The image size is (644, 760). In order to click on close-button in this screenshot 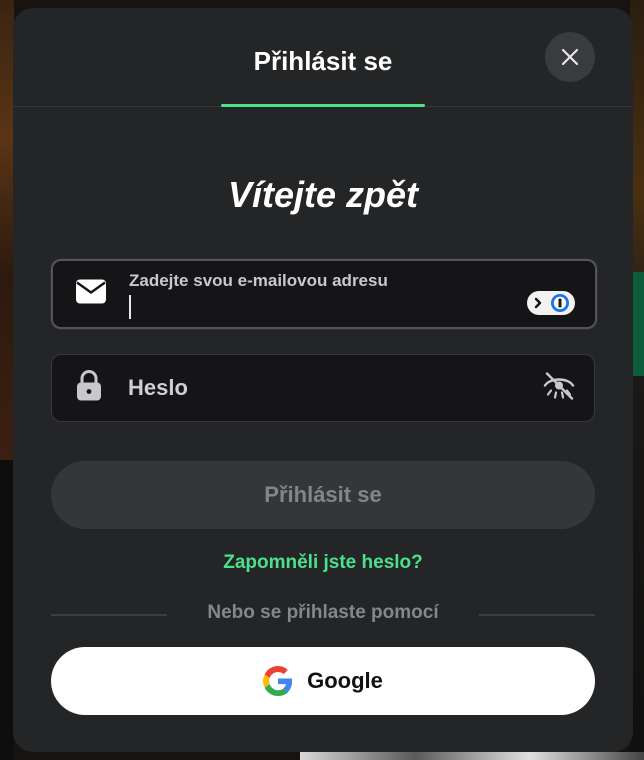, I will do `click(570, 57)`.